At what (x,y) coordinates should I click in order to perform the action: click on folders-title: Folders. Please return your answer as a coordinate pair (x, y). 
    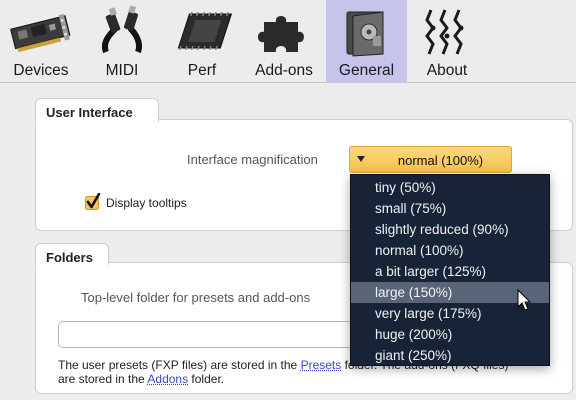
    Looking at the image, I should click on (72, 255).